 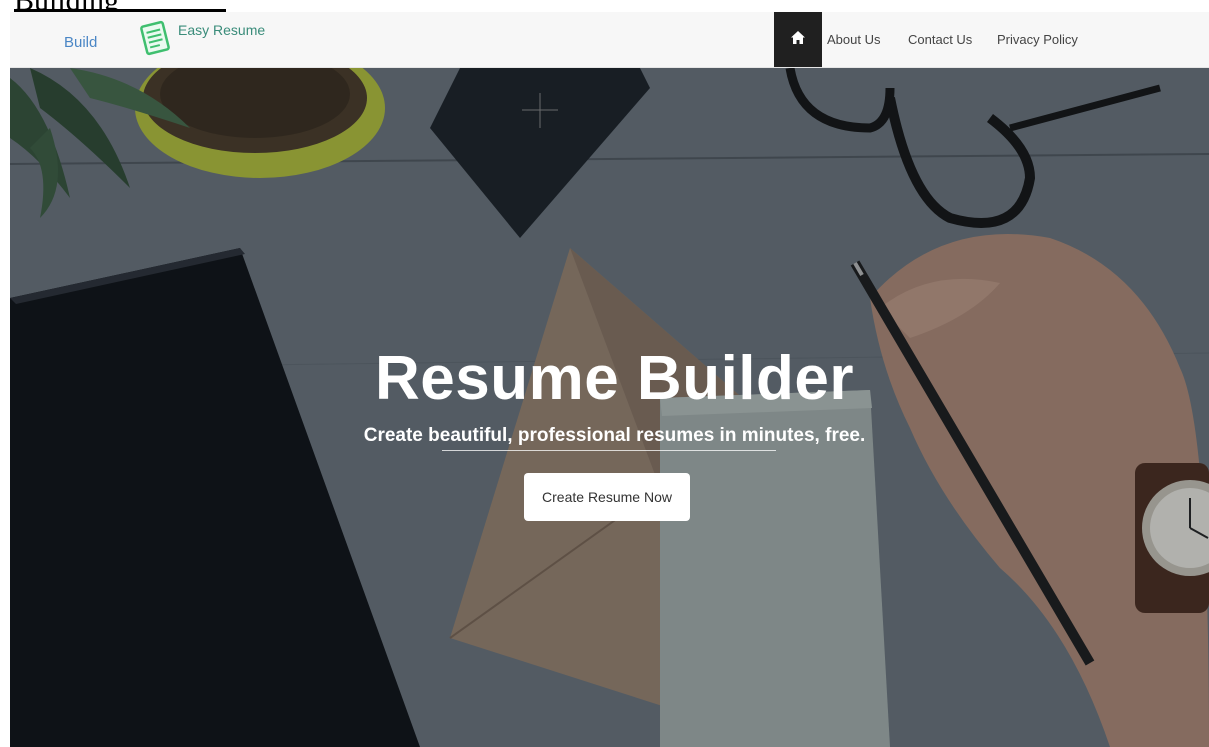 I want to click on nav-link-contact-us: Contact Us, so click(x=940, y=39).